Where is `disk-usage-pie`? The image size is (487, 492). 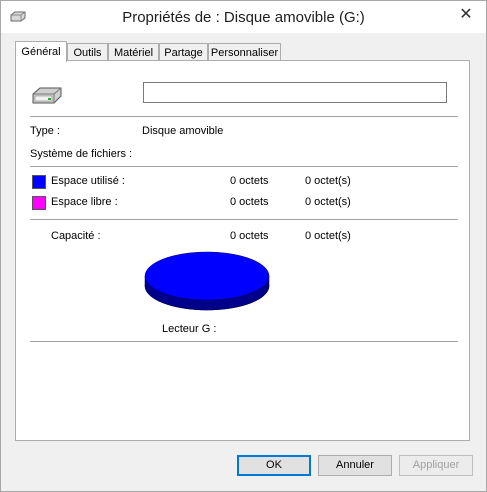
disk-usage-pie is located at coordinates (207, 281).